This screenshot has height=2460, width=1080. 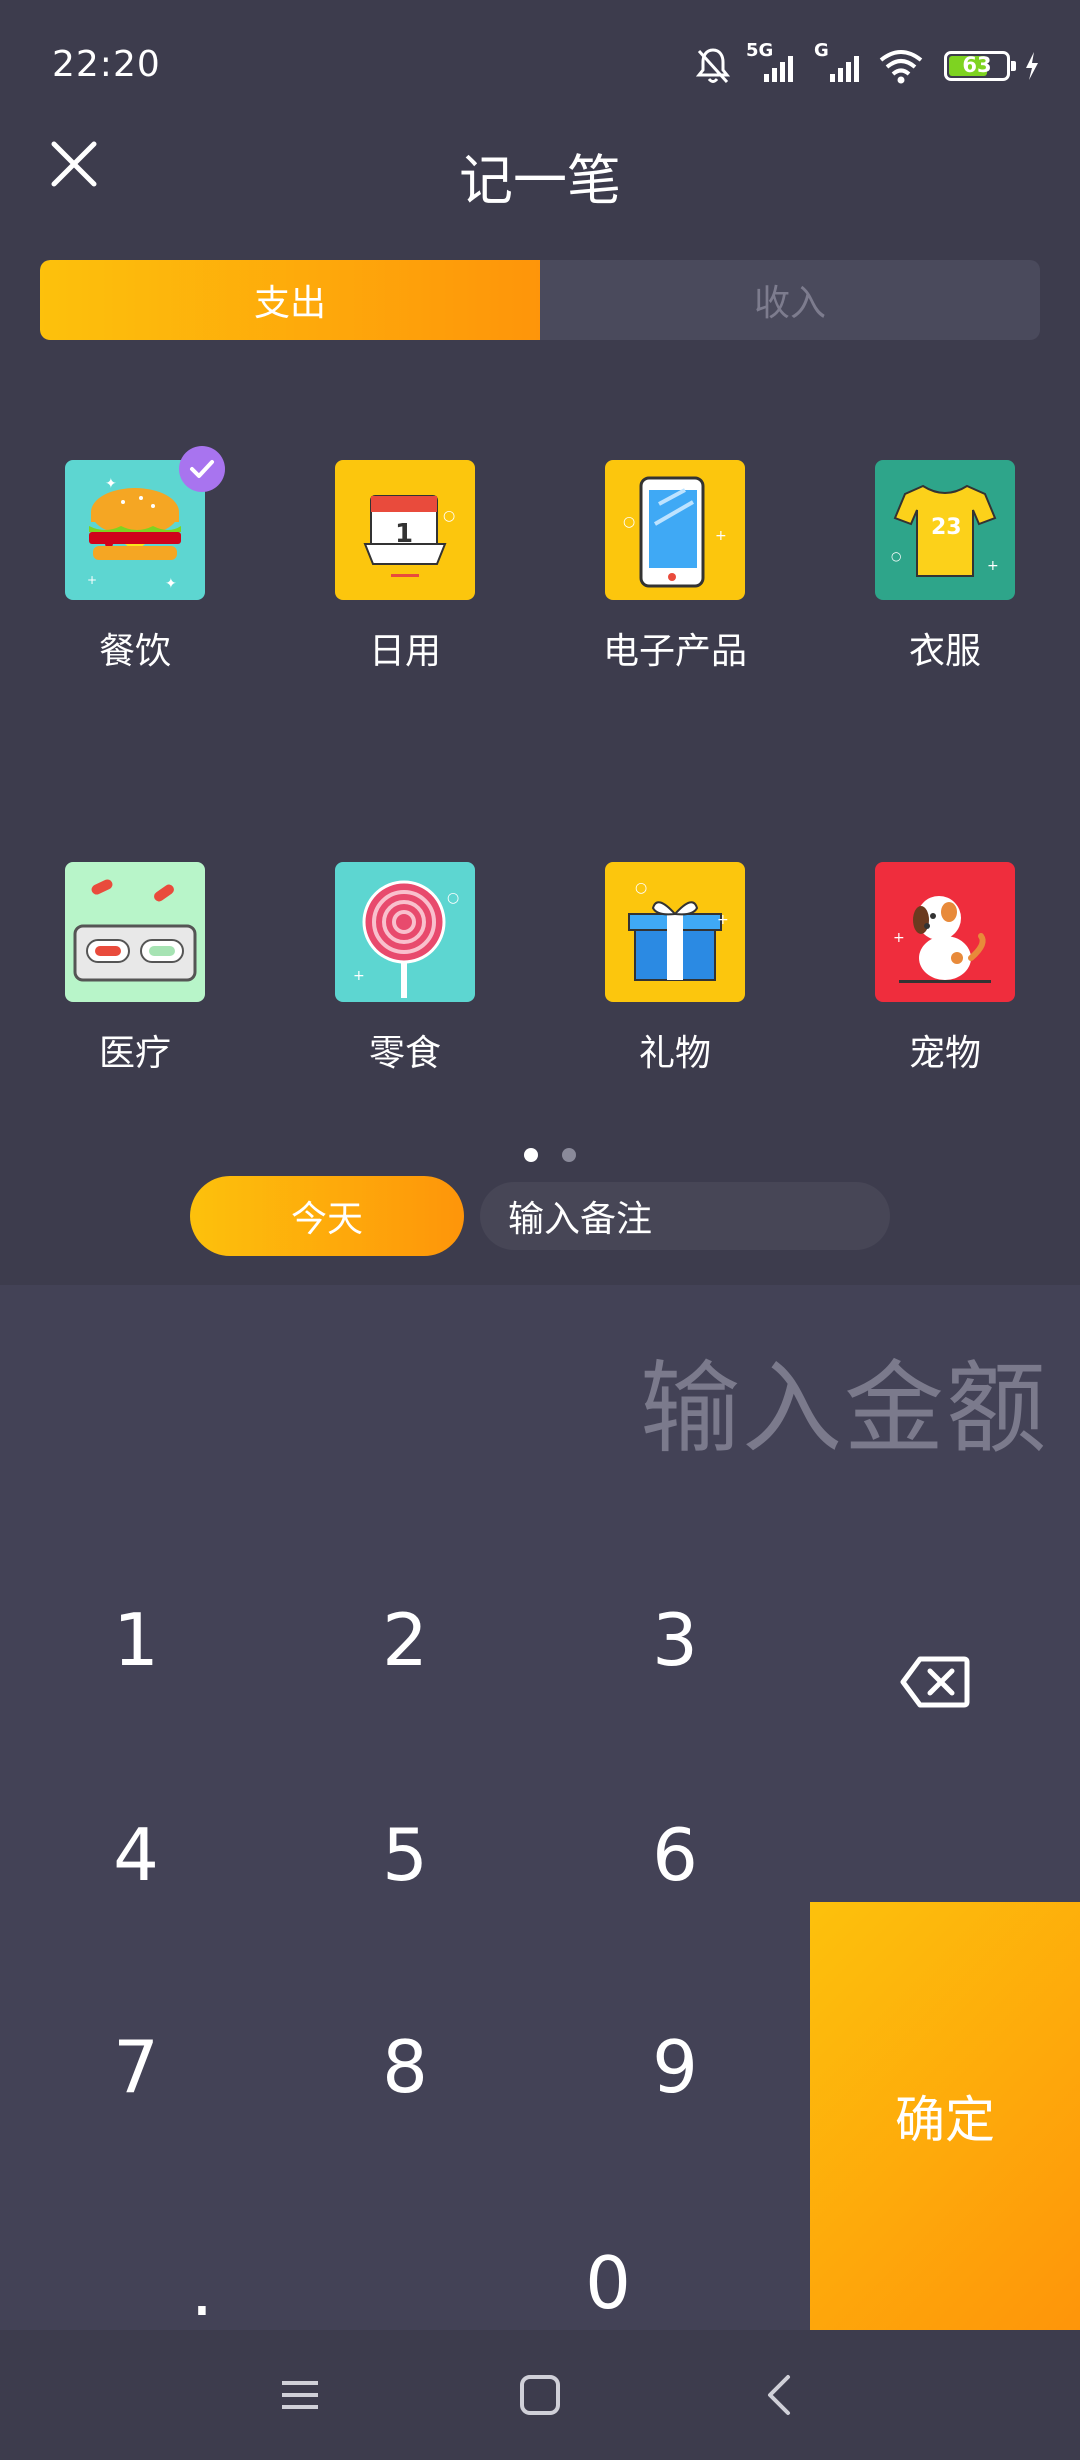 I want to click on key-0: 0, so click(x=608, y=2283).